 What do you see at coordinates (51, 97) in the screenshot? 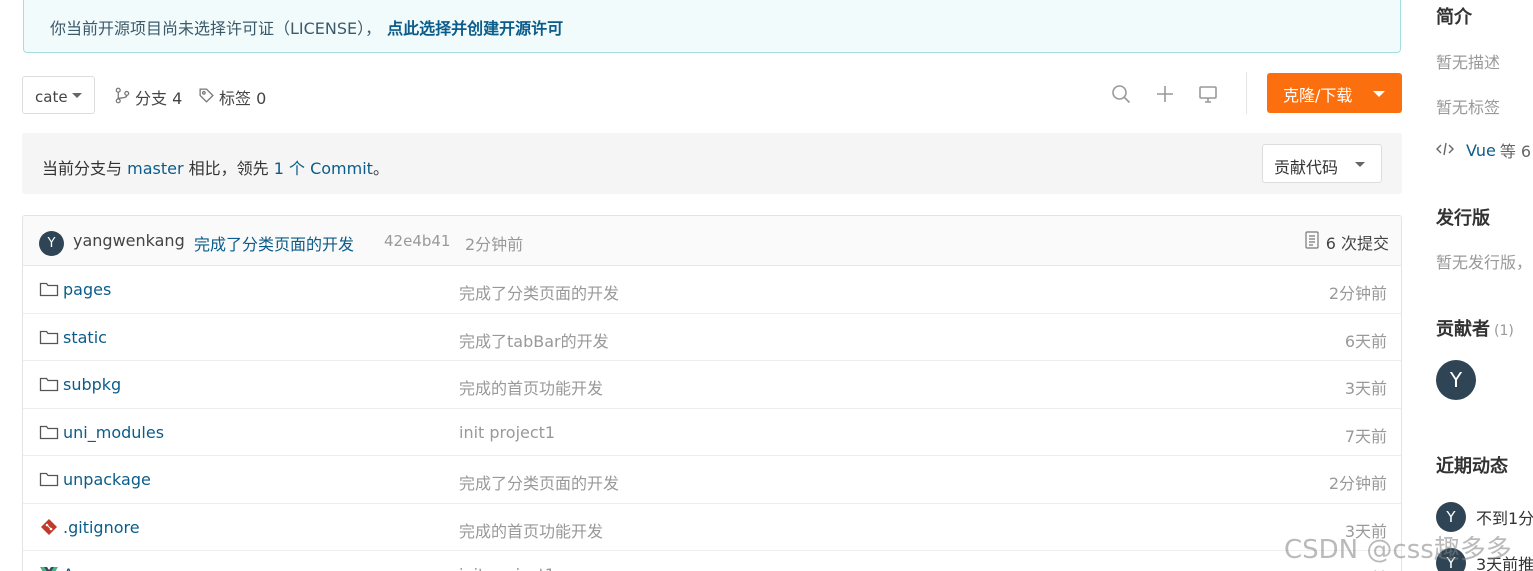
I see `branch-select-value: cate` at bounding box center [51, 97].